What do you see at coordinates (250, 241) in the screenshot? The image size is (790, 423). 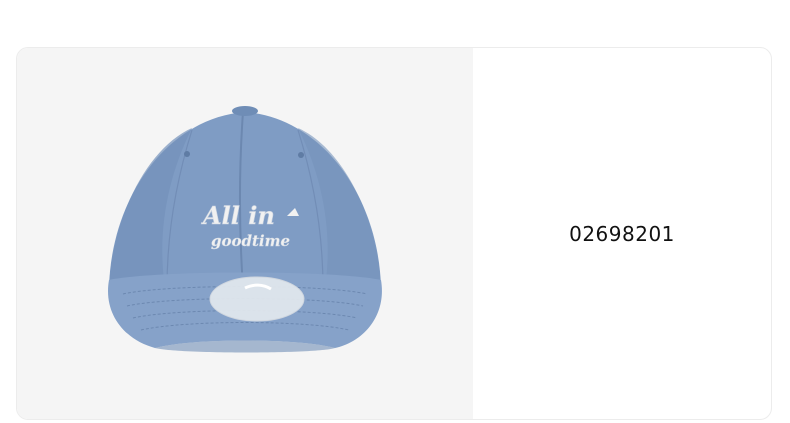 I see `embroidery-line-2: goodtime` at bounding box center [250, 241].